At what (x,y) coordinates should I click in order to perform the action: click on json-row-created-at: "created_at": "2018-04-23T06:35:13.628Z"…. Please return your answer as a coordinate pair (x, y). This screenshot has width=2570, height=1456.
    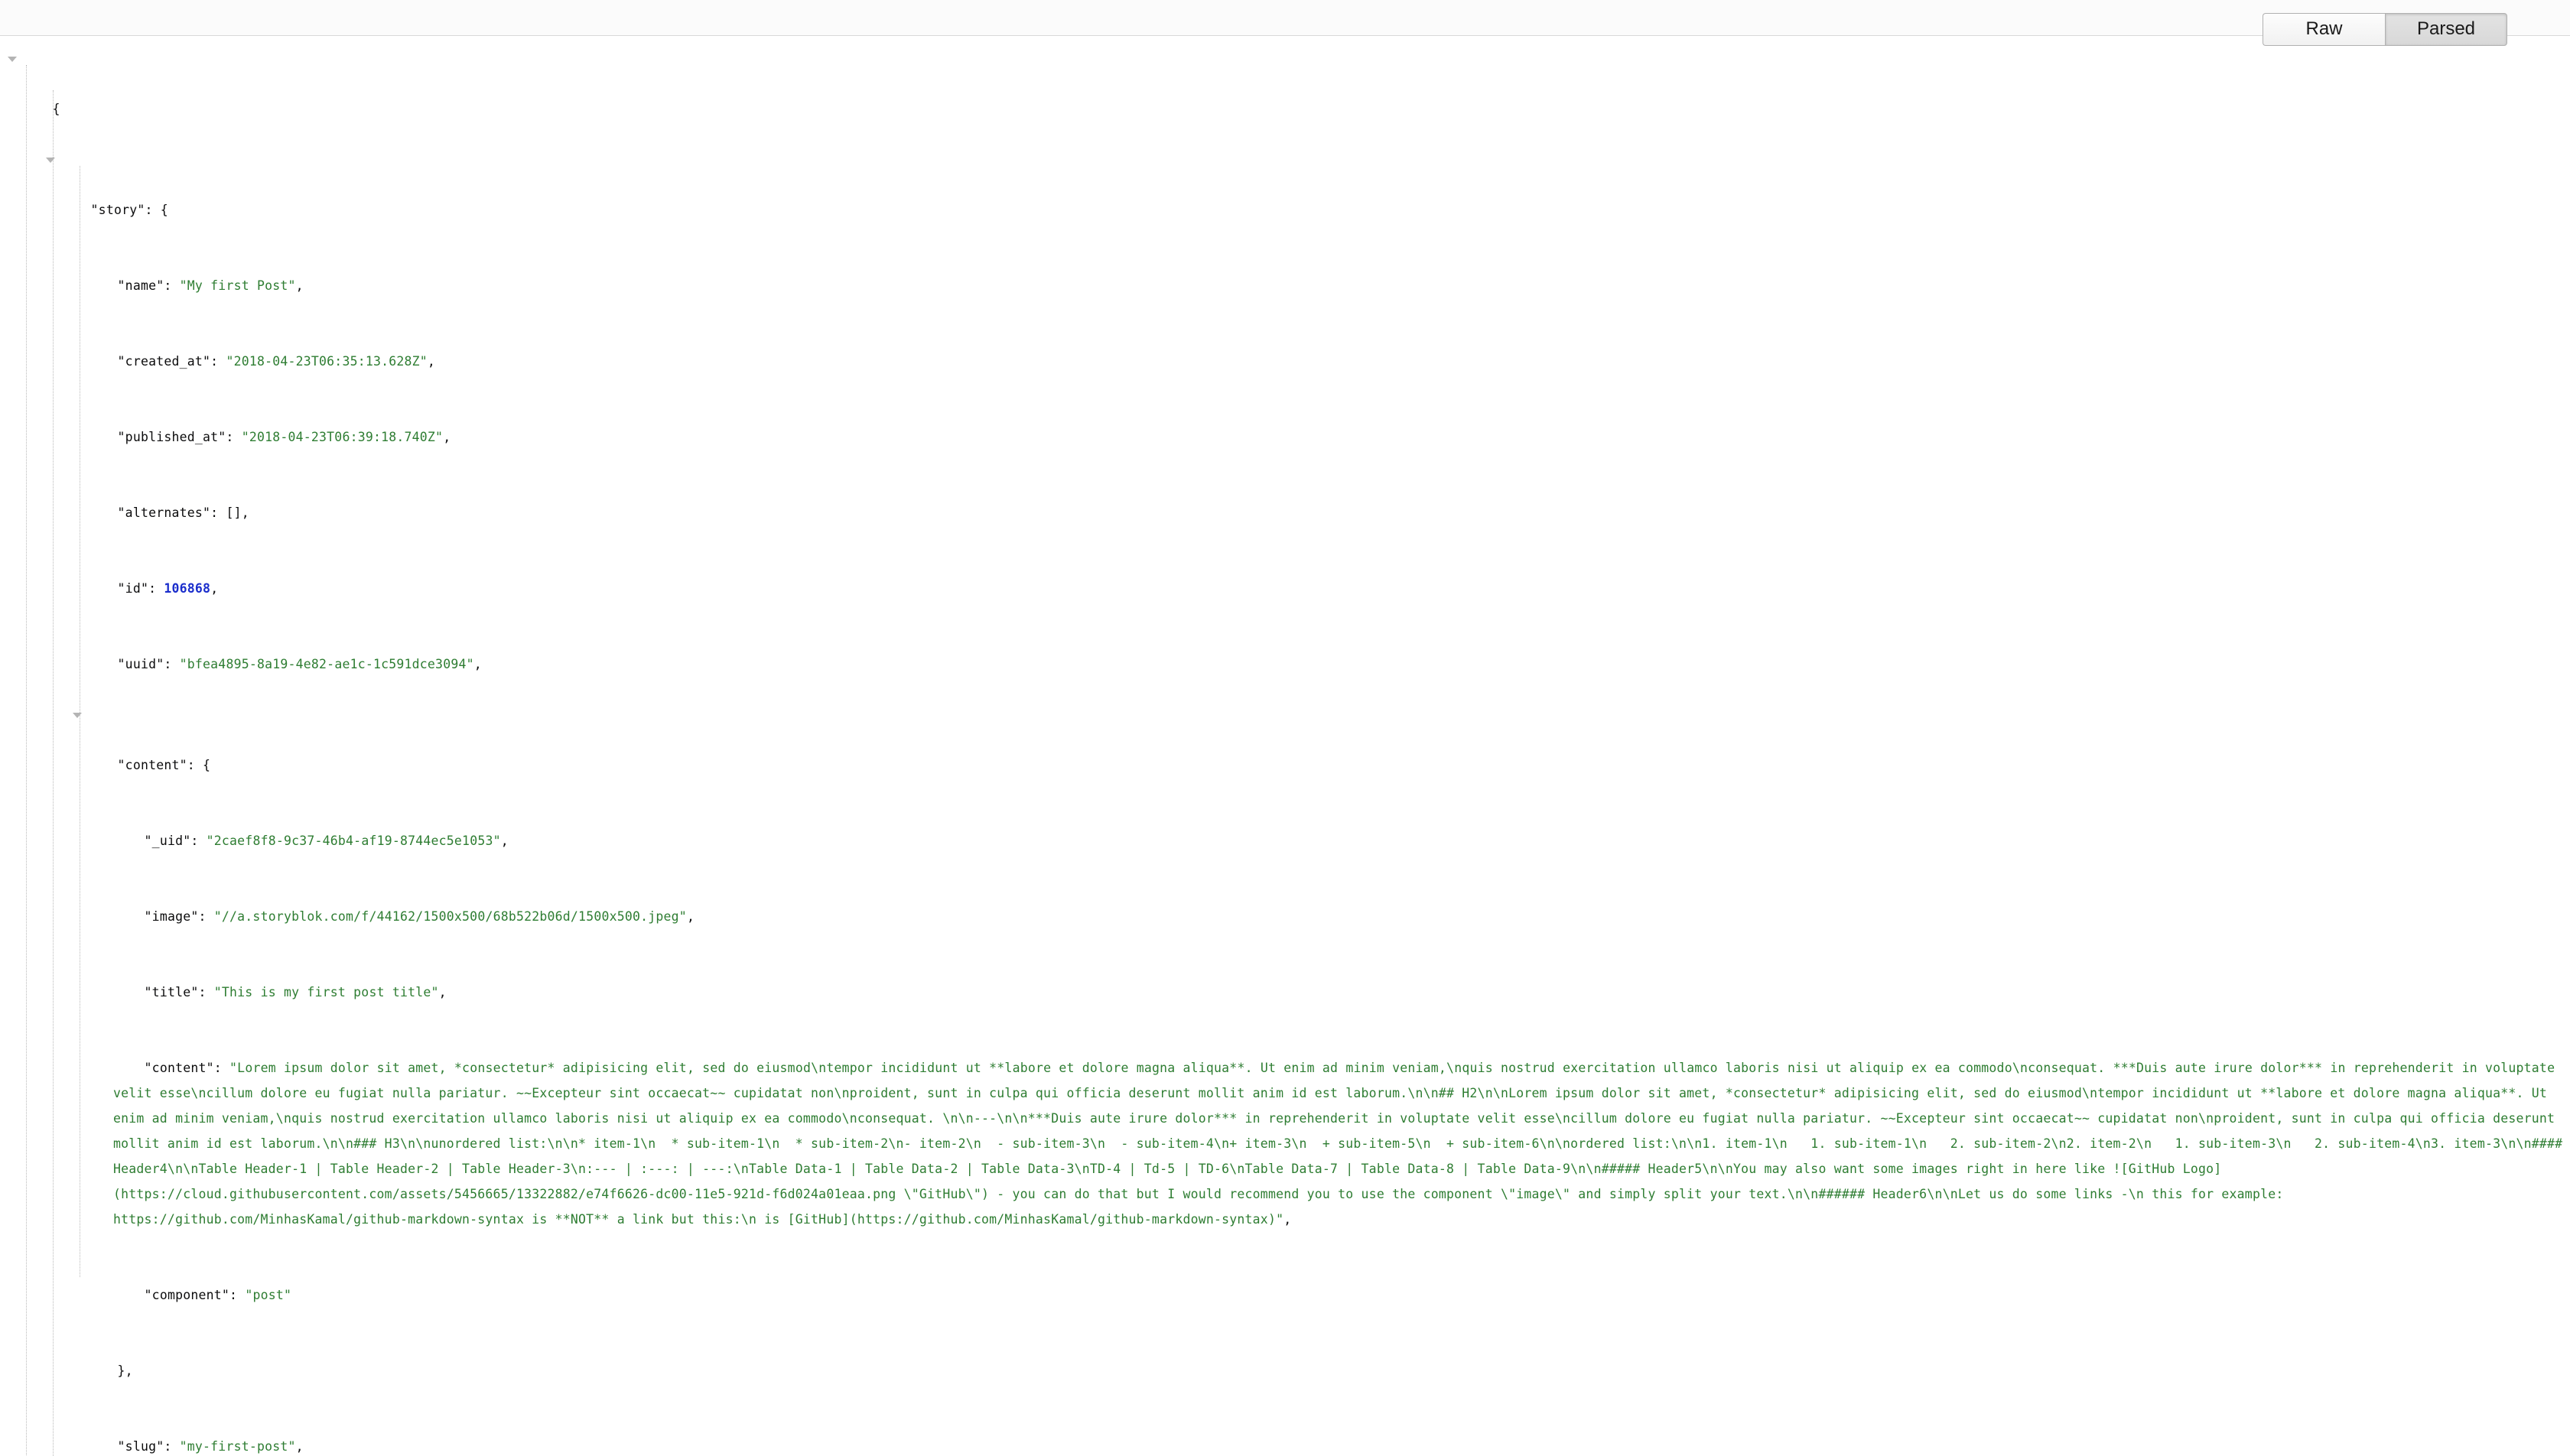
    Looking at the image, I should click on (1285, 361).